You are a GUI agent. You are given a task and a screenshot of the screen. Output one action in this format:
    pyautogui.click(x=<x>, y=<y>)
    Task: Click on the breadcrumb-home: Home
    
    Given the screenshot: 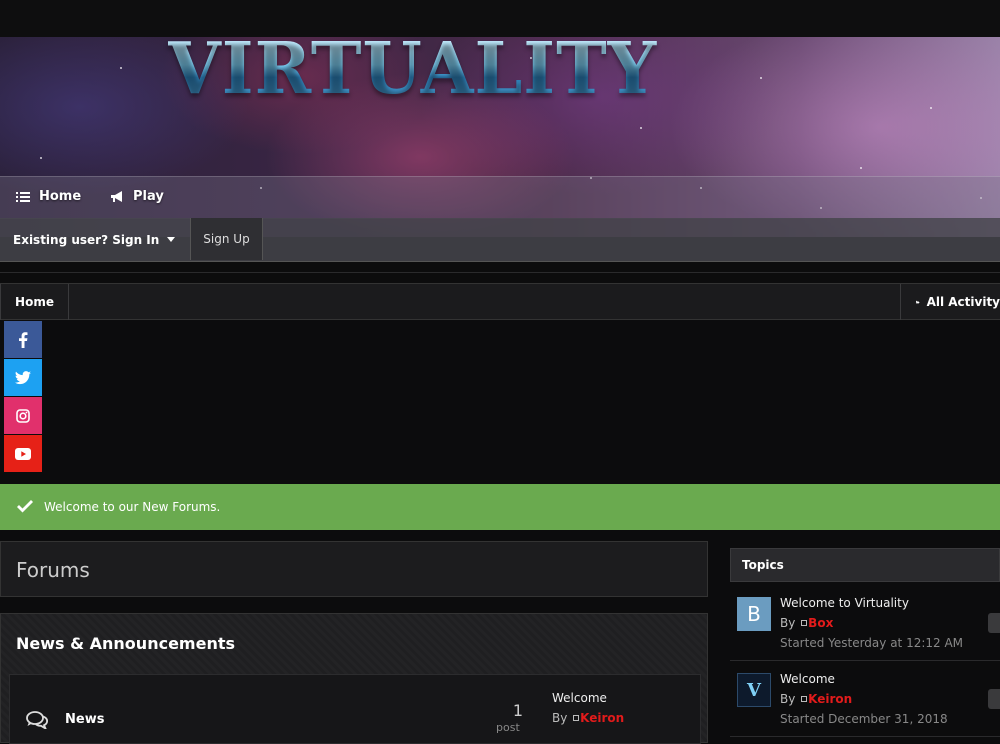 What is the action you would take?
    pyautogui.click(x=34, y=302)
    